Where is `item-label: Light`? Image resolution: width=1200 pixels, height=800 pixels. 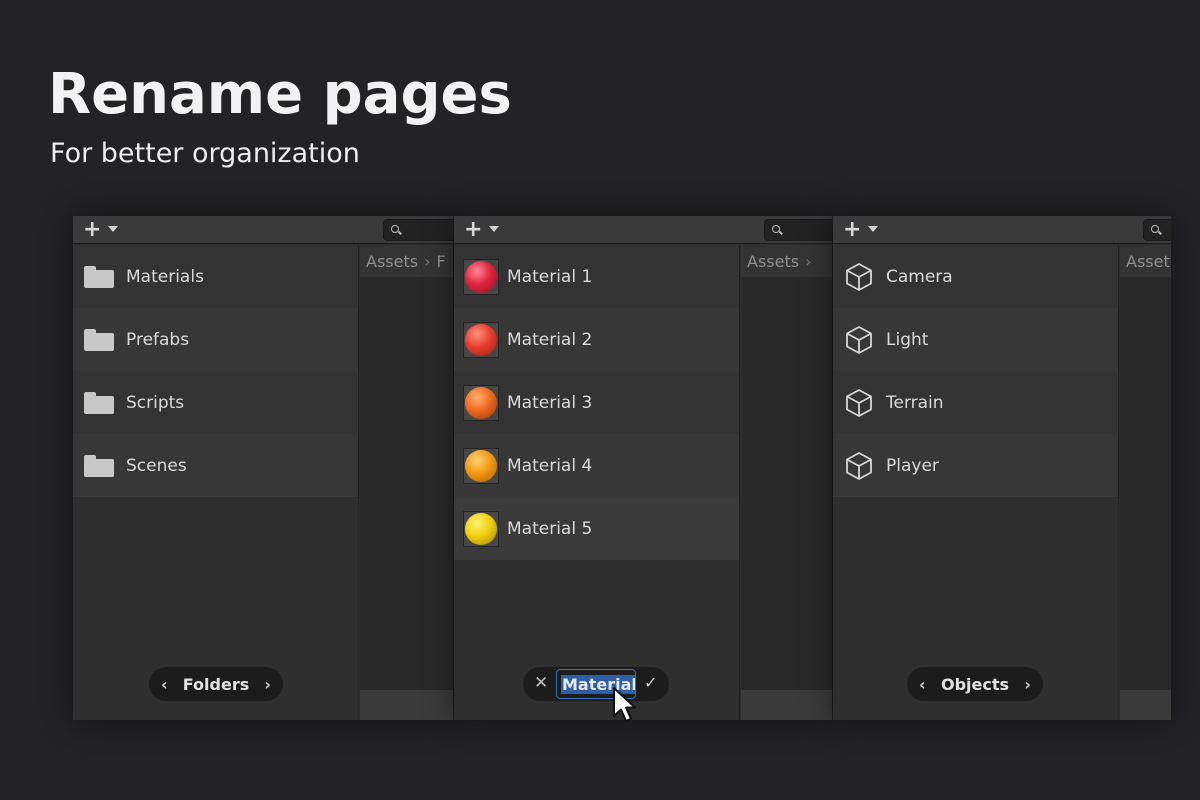 item-label: Light is located at coordinates (907, 339).